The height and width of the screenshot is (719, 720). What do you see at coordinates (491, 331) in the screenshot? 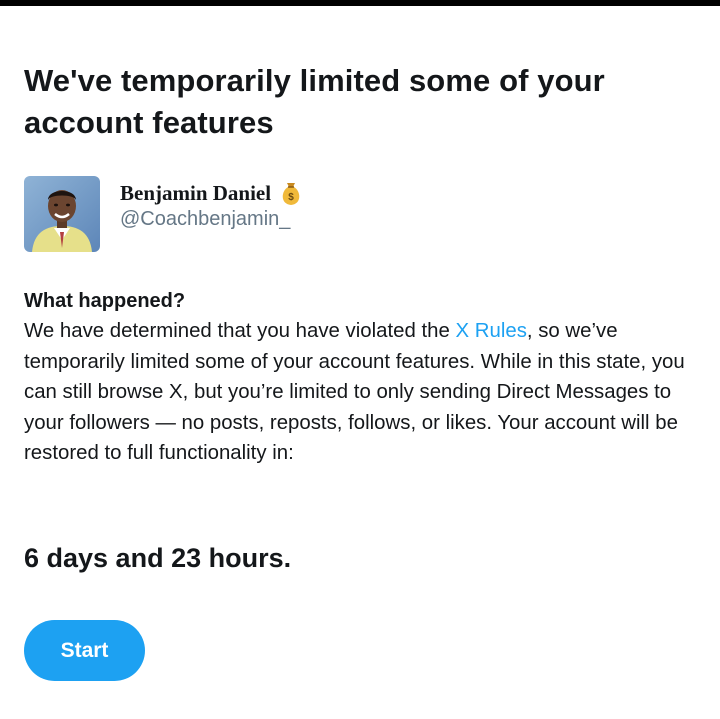
I see `x-rules-link: X Rules` at bounding box center [491, 331].